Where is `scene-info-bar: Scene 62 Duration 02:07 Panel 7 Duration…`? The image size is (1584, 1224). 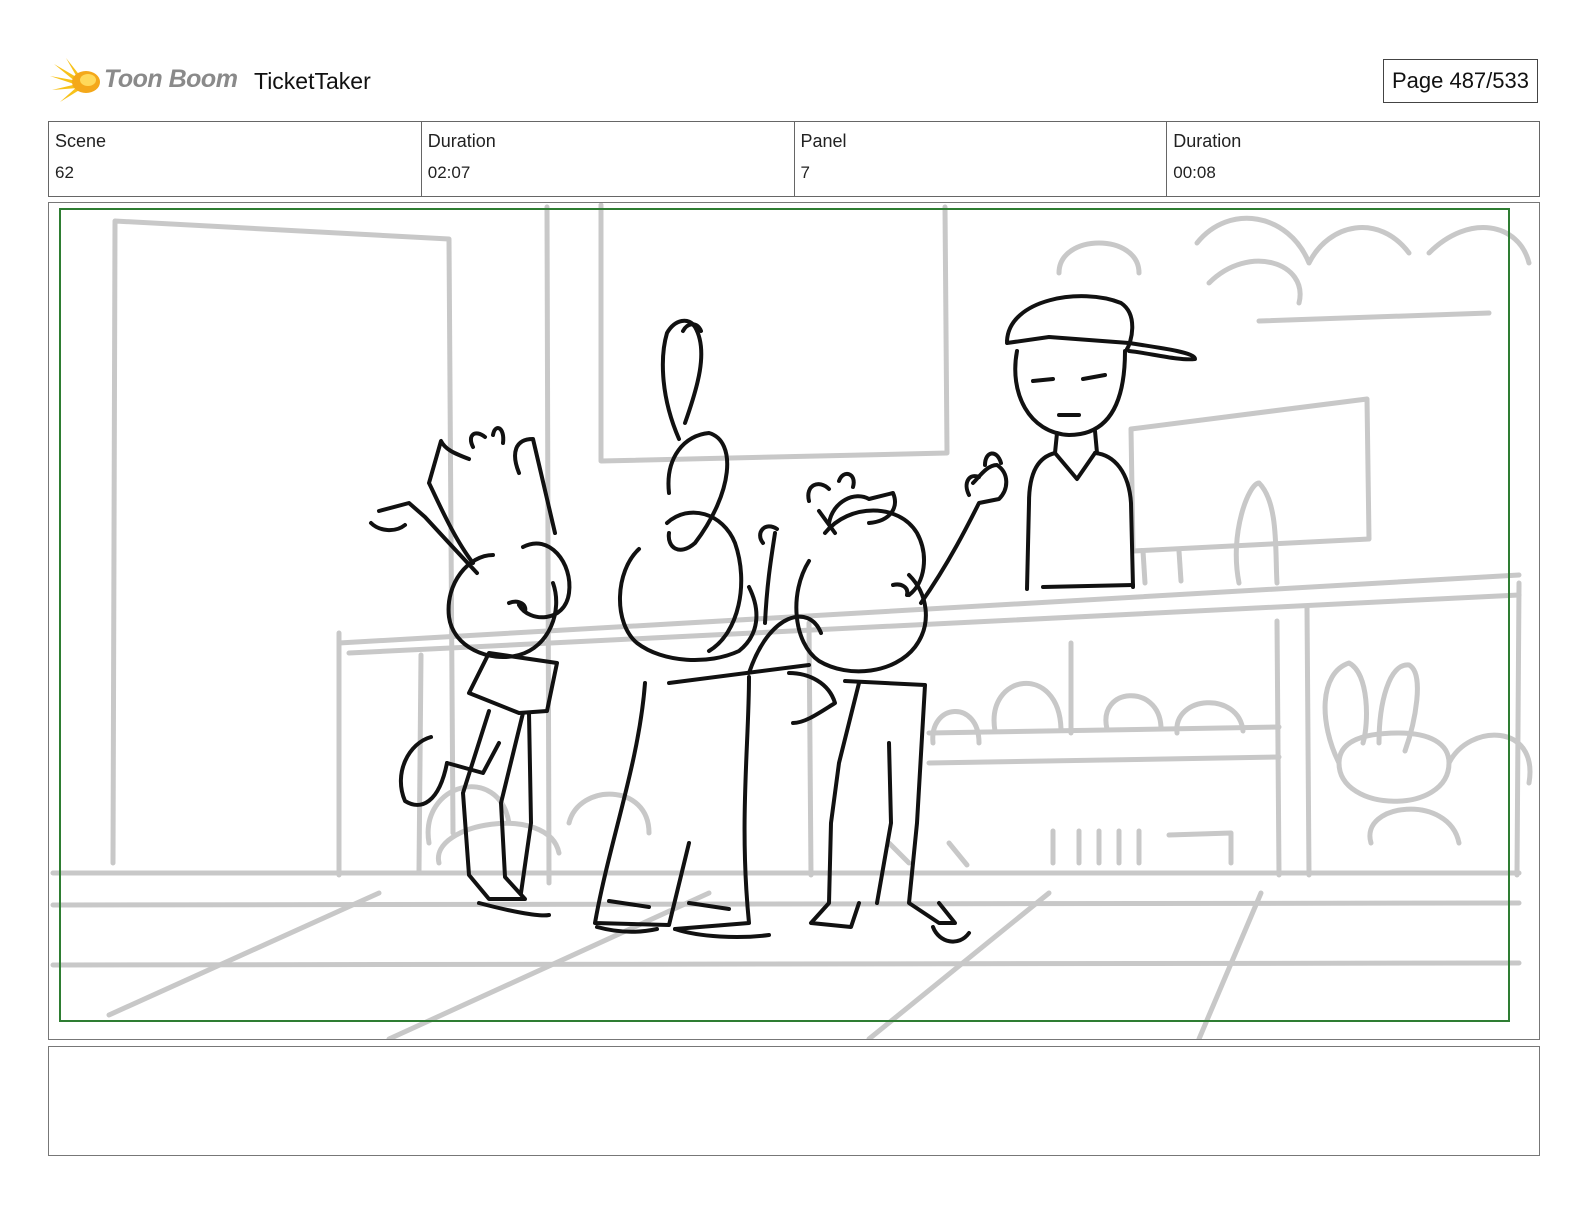
scene-info-bar: Scene 62 Duration 02:07 Panel 7 Duration… is located at coordinates (794, 159).